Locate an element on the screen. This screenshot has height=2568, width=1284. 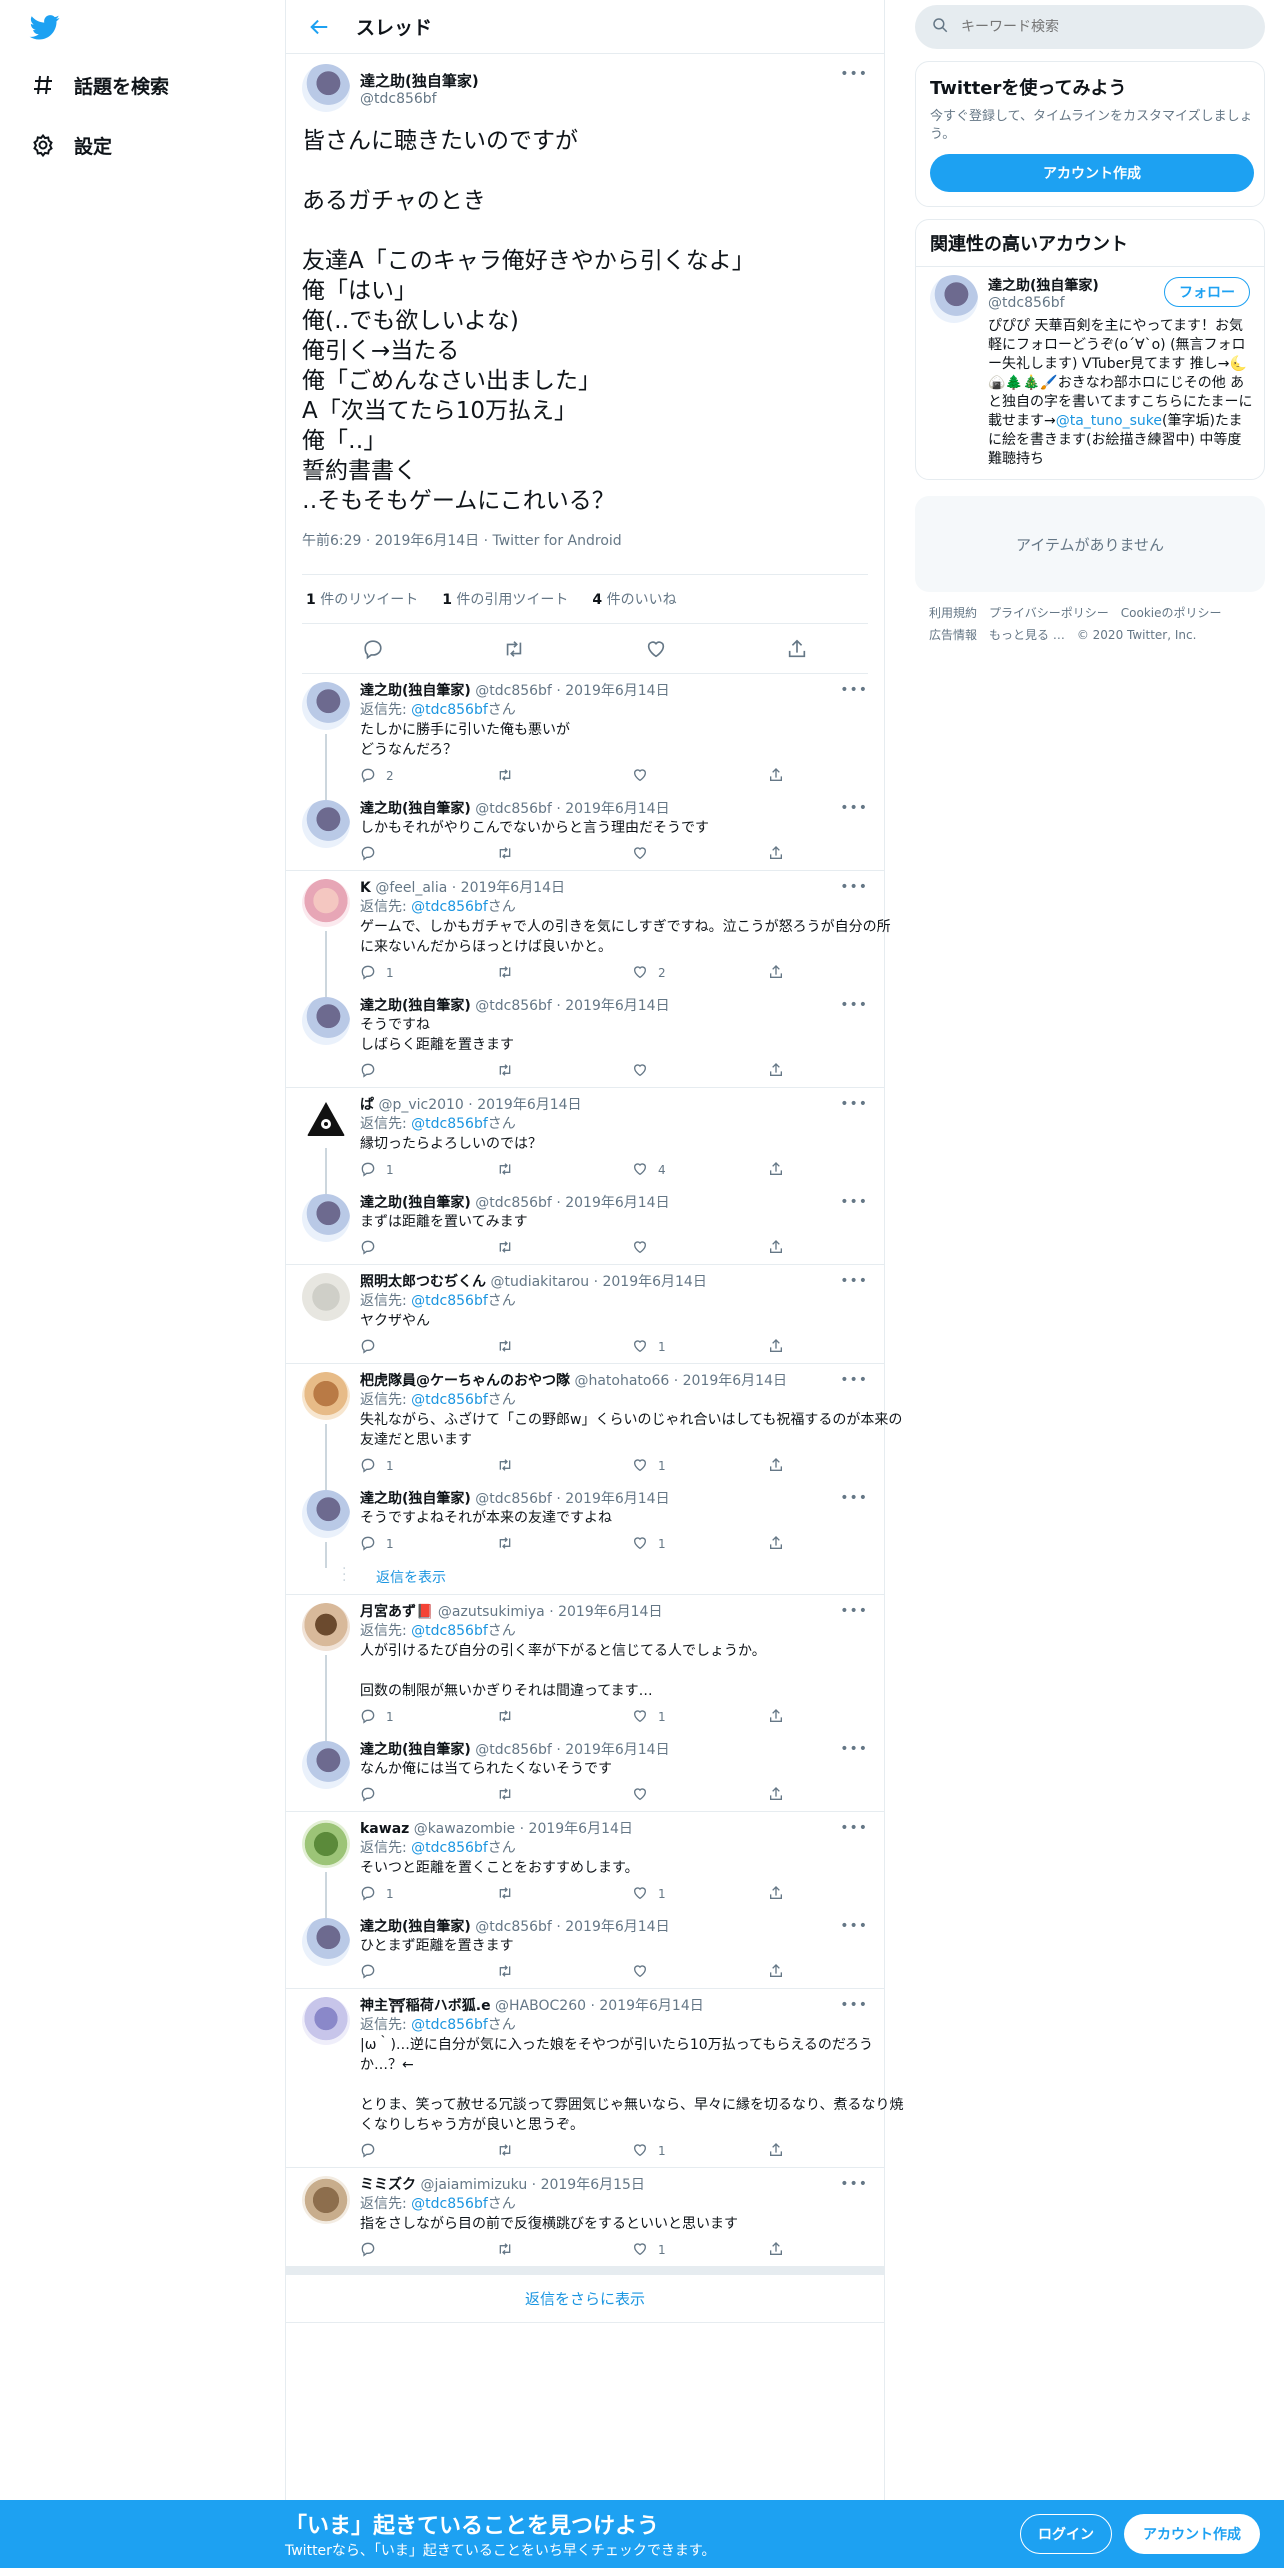
reply-author-handle: @azutsukimiya is located at coordinates (491, 1612).